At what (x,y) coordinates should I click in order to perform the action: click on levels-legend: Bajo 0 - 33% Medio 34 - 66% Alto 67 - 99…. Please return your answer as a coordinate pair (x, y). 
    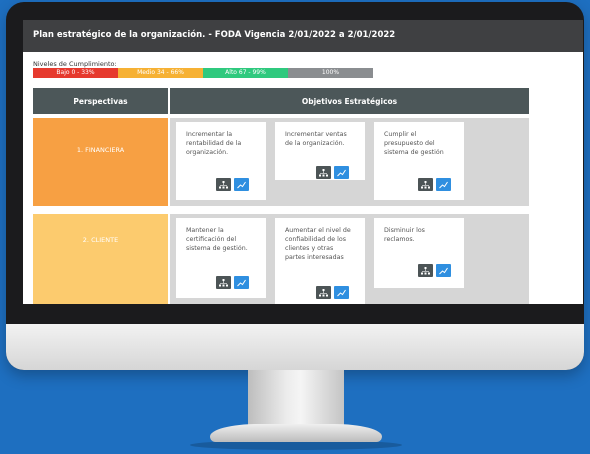
    Looking at the image, I should click on (203, 73).